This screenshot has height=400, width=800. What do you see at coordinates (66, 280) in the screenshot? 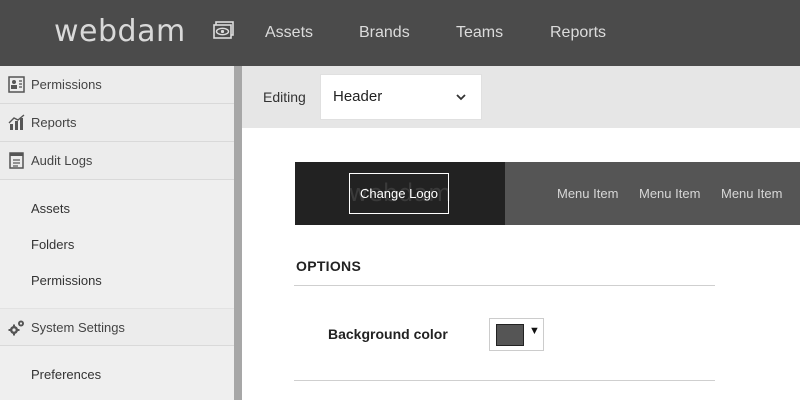
I see `audit-sub-permissions: Permissions` at bounding box center [66, 280].